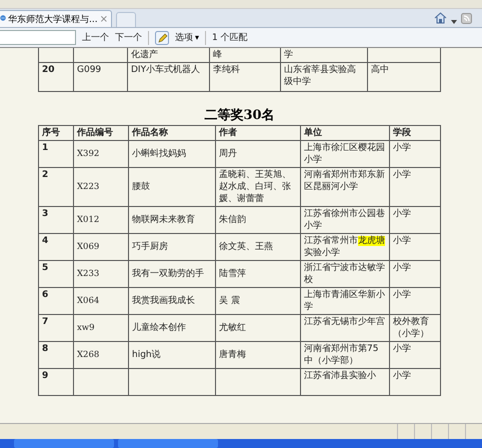  I want to click on table-cell: 化遗产, so click(169, 55).